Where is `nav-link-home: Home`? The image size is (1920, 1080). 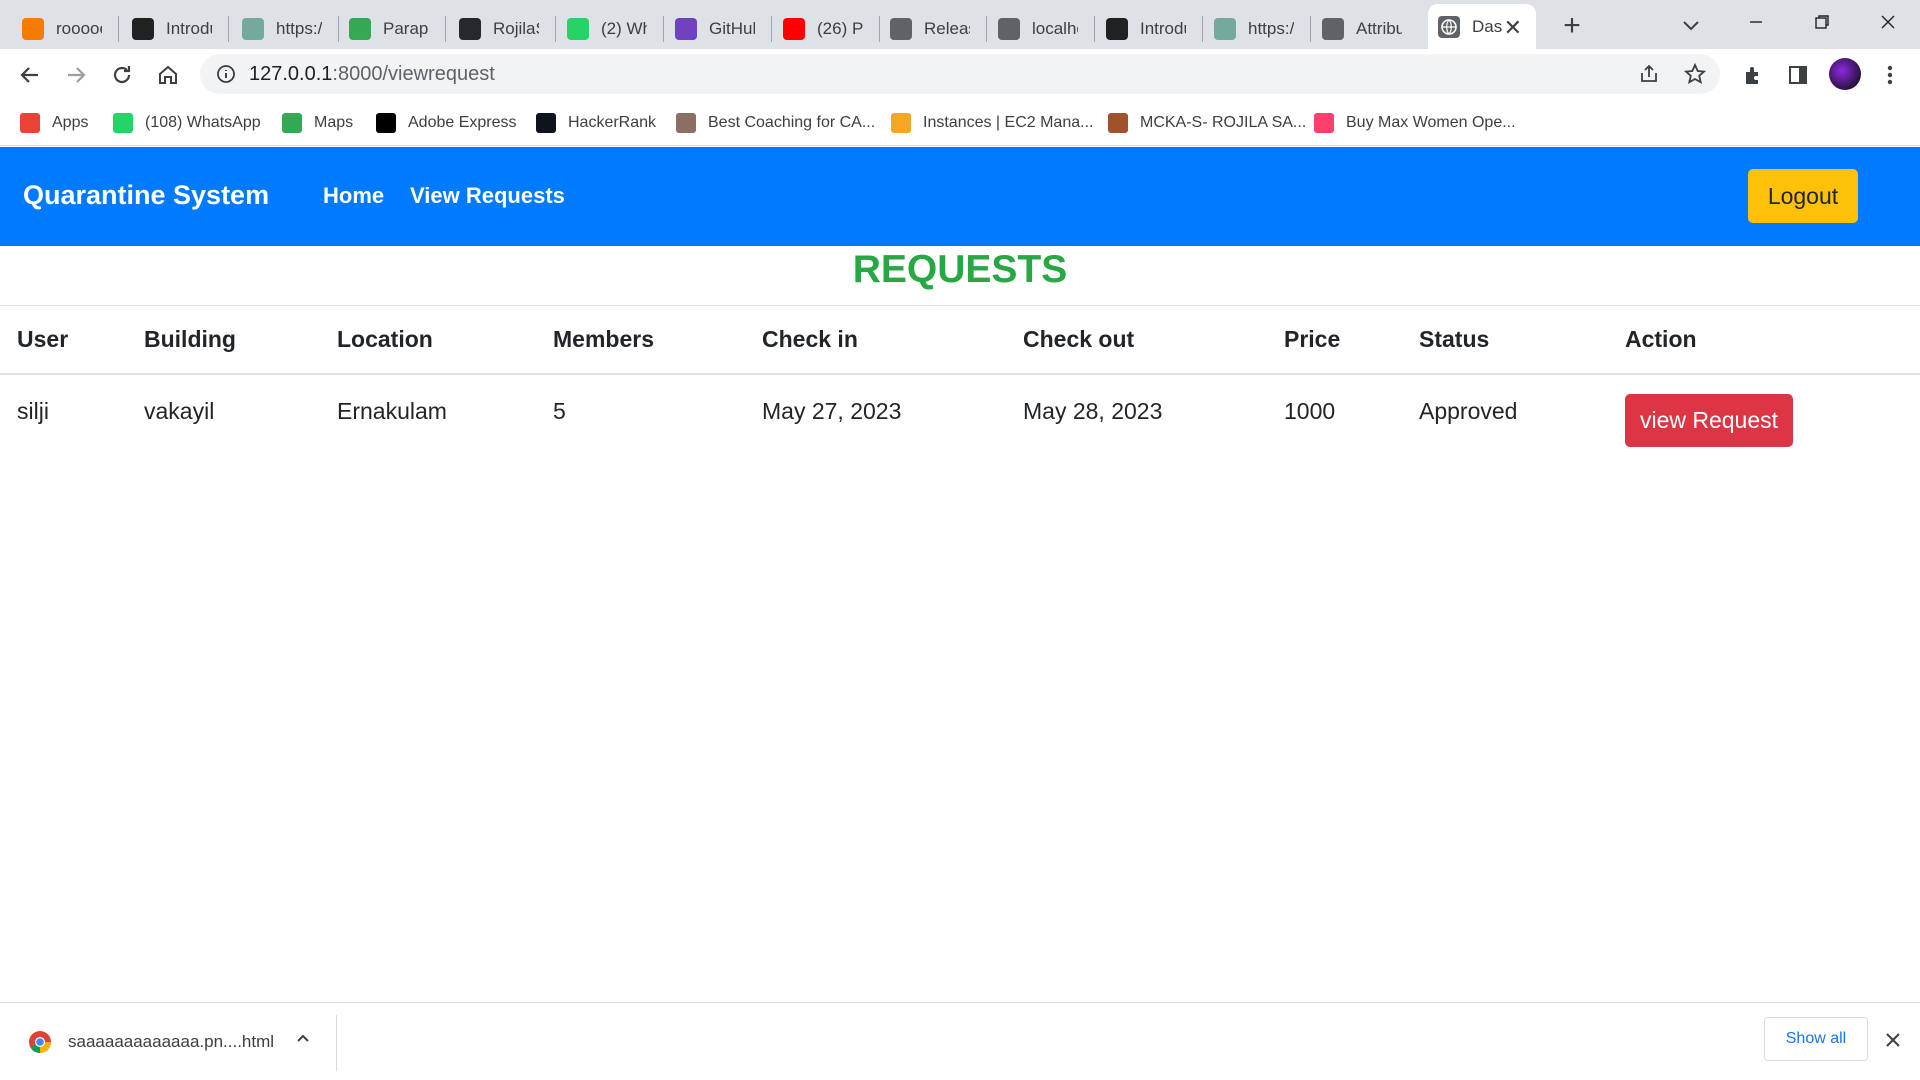 nav-link-home: Home is located at coordinates (353, 196).